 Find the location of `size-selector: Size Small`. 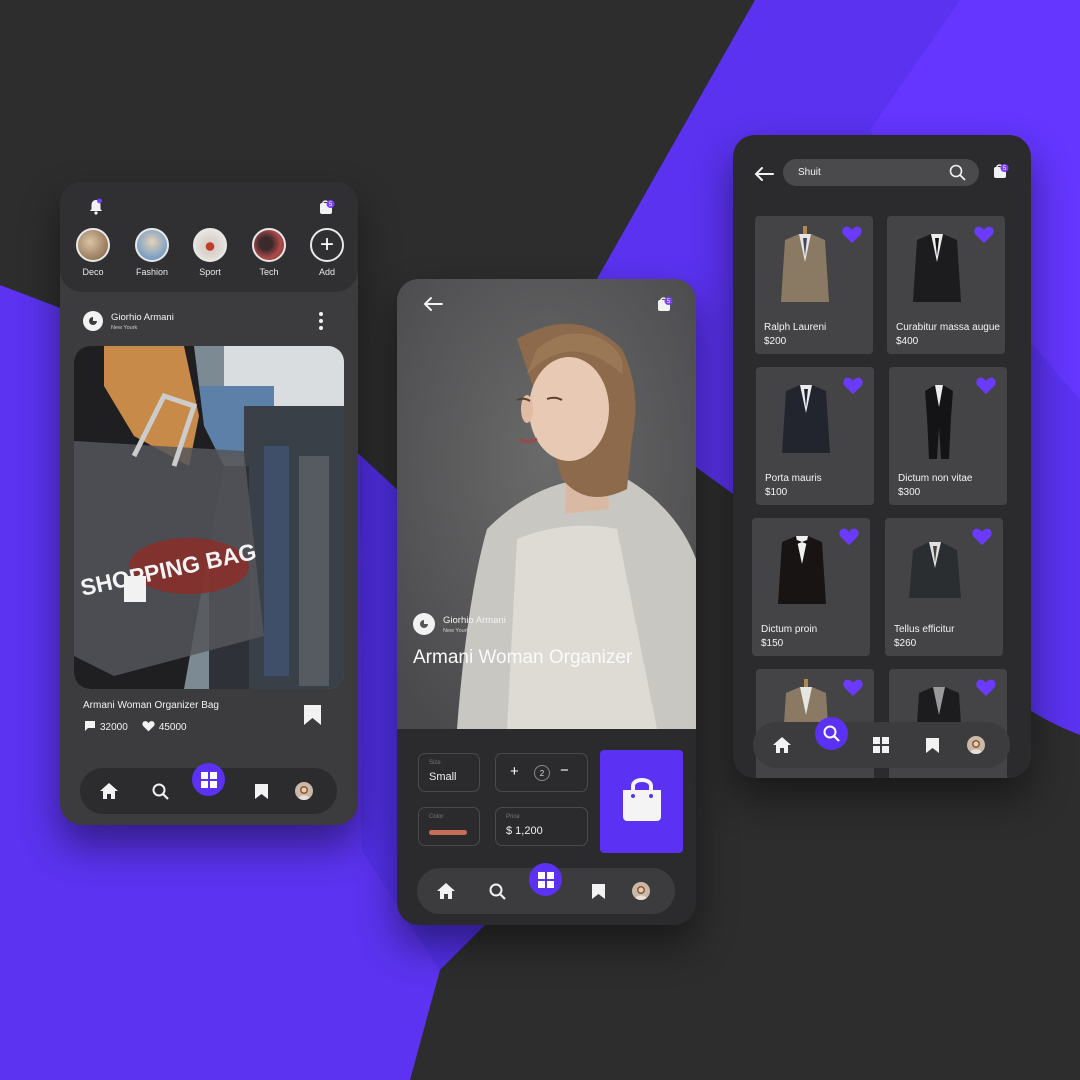

size-selector: Size Small is located at coordinates (449, 772).